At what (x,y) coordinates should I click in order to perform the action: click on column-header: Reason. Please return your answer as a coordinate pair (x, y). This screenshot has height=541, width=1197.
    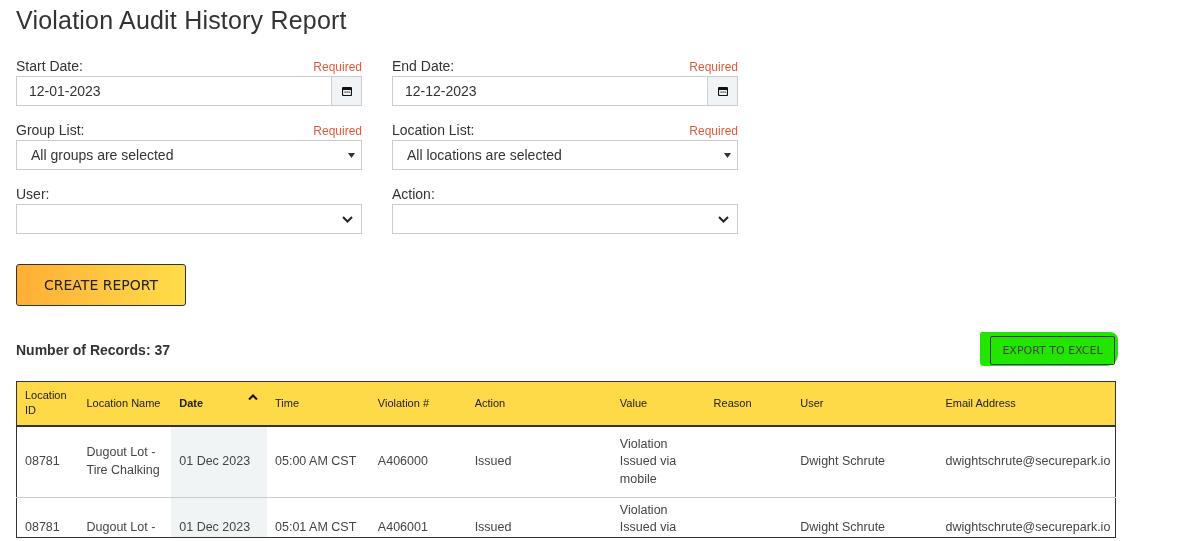
    Looking at the image, I should click on (749, 403).